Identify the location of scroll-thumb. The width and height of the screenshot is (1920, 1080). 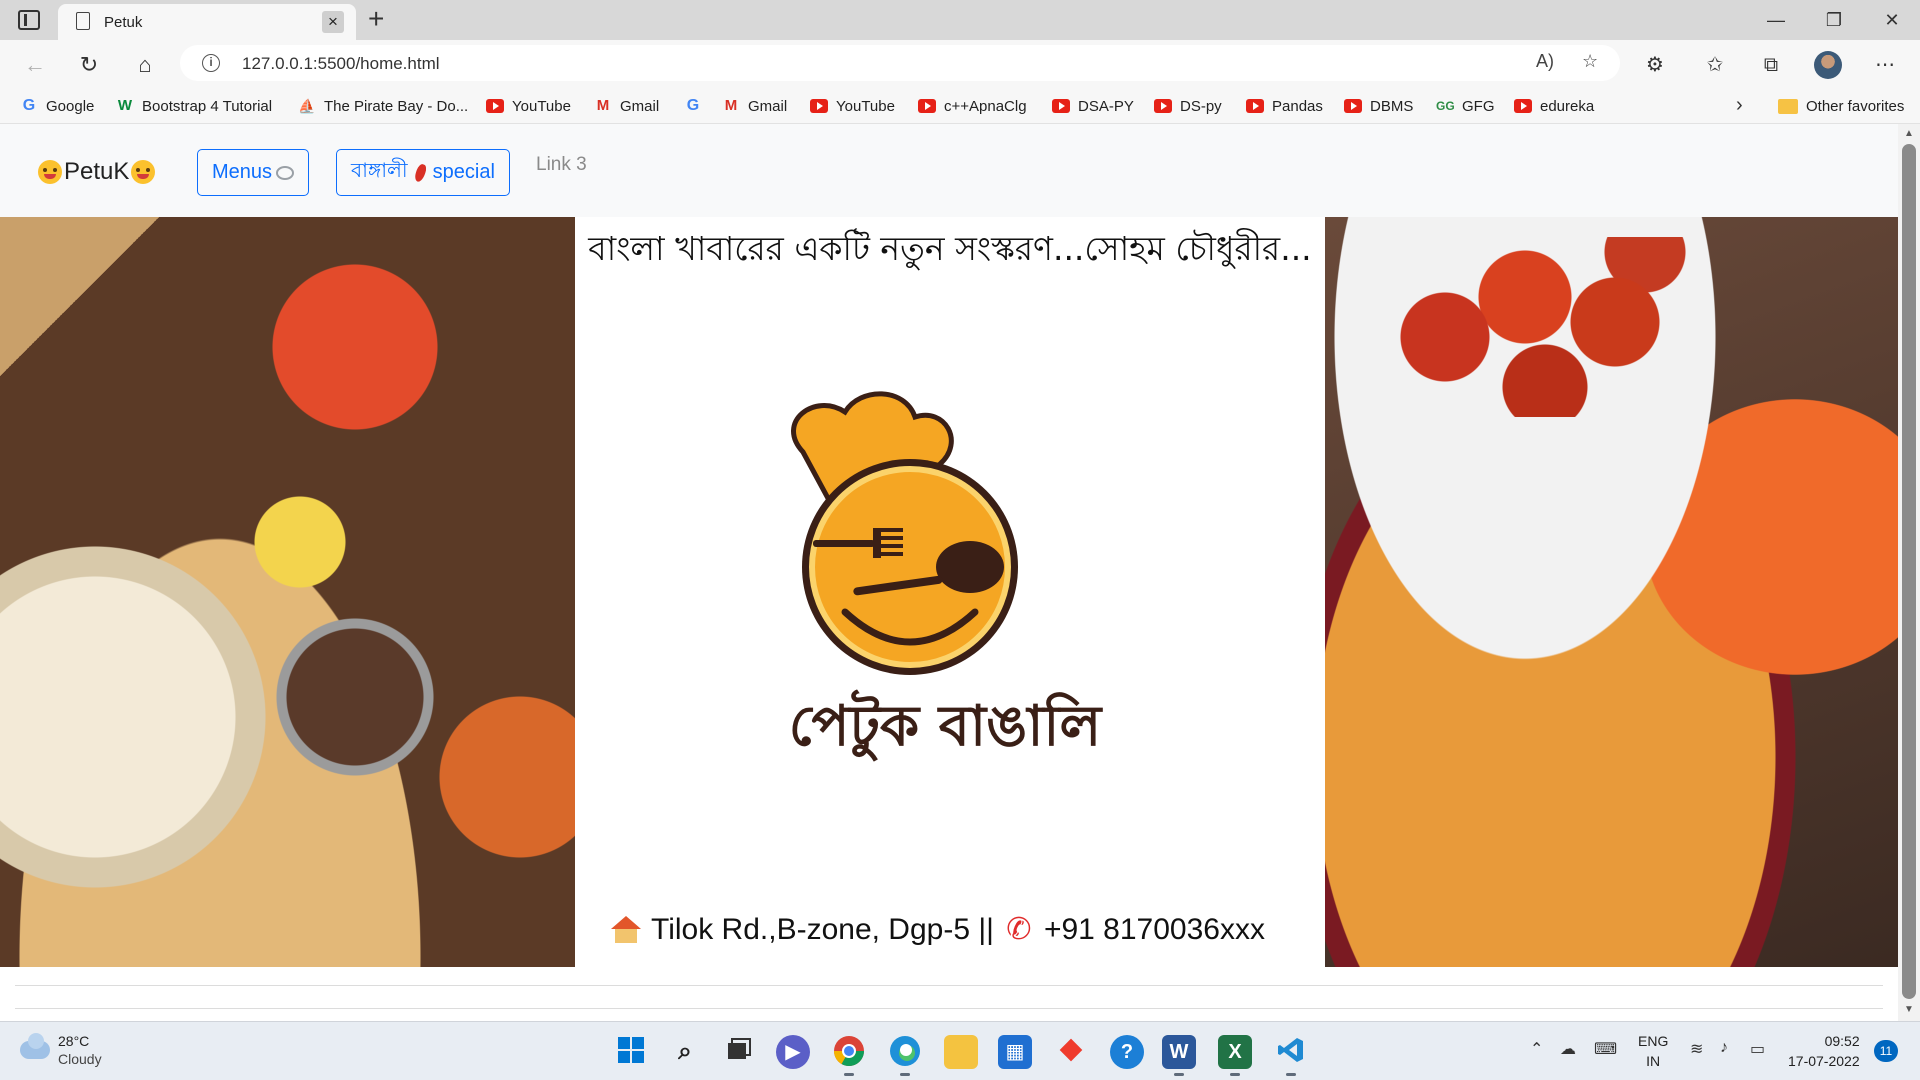
(1909, 571).